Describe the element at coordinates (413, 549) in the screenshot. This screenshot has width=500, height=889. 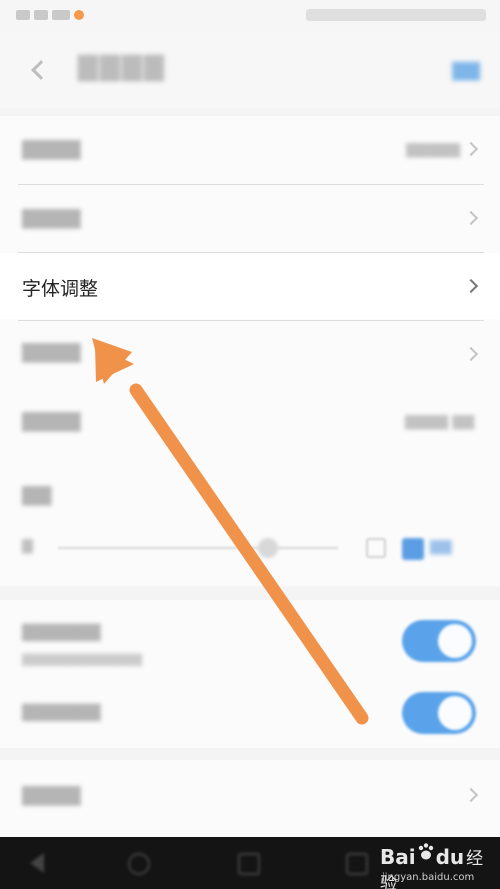
I see `checkbox-icon` at that location.